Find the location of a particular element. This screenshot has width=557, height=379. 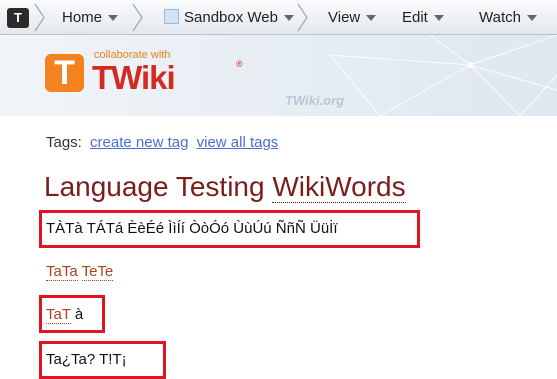

watch-menu: Watch is located at coordinates (508, 17).